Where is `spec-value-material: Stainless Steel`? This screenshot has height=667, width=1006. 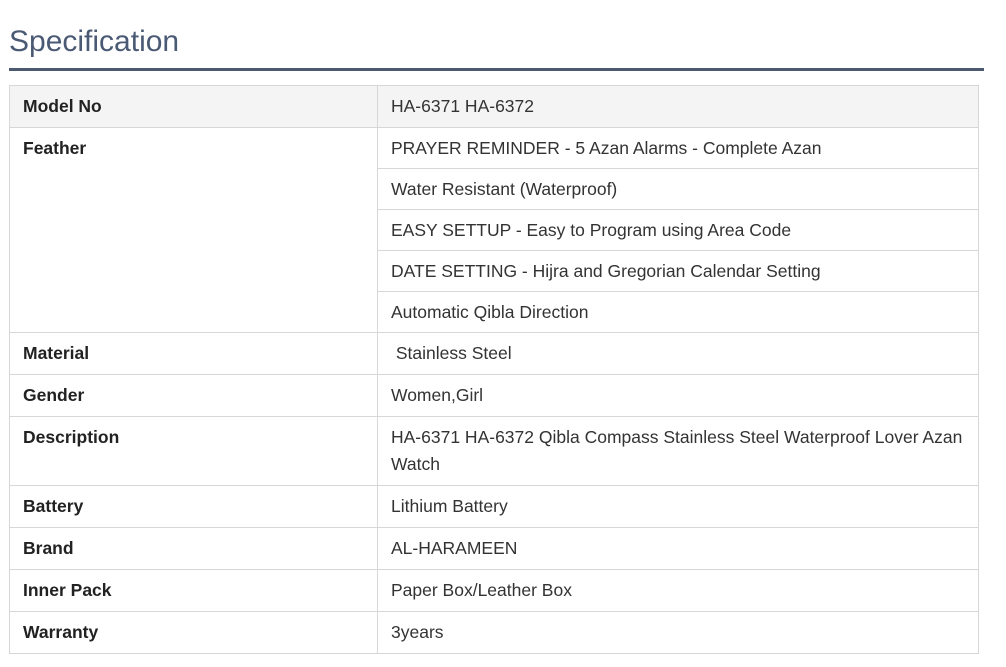
spec-value-material: Stainless Steel is located at coordinates (678, 353).